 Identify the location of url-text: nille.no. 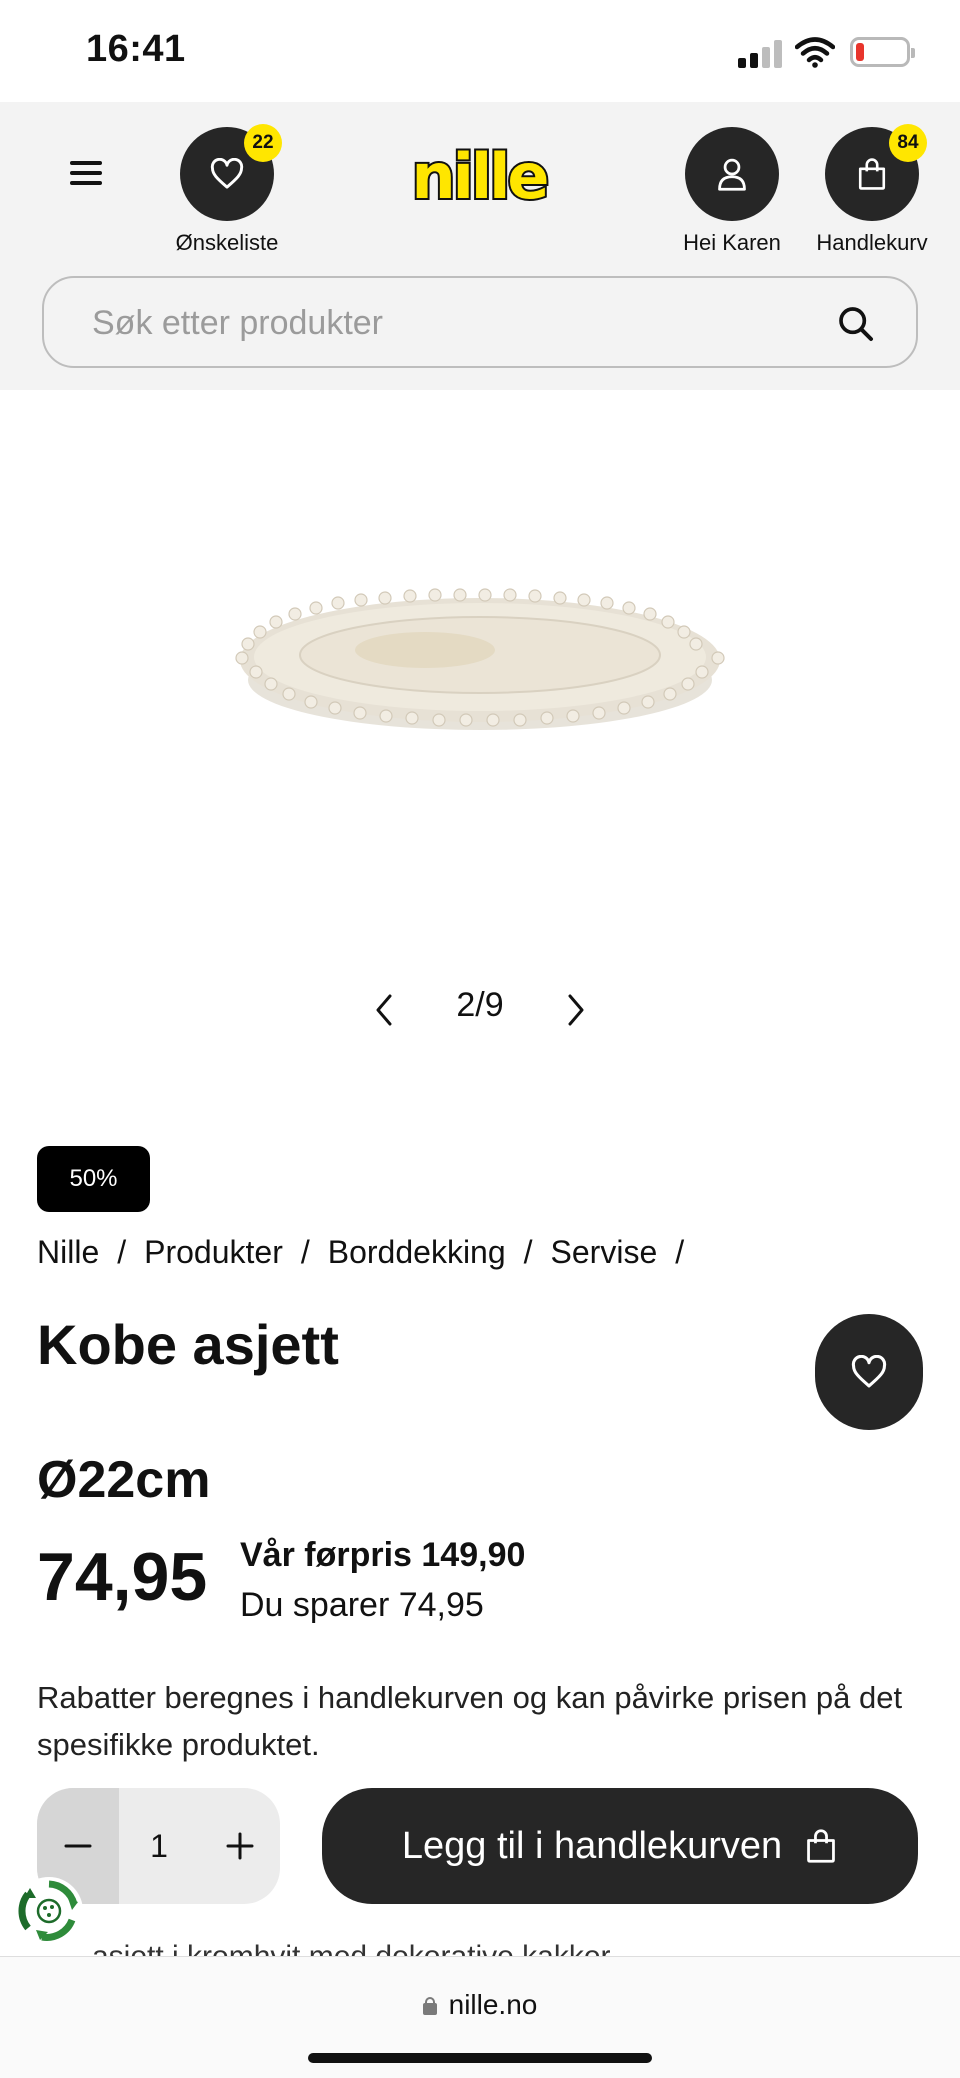
(493, 2004).